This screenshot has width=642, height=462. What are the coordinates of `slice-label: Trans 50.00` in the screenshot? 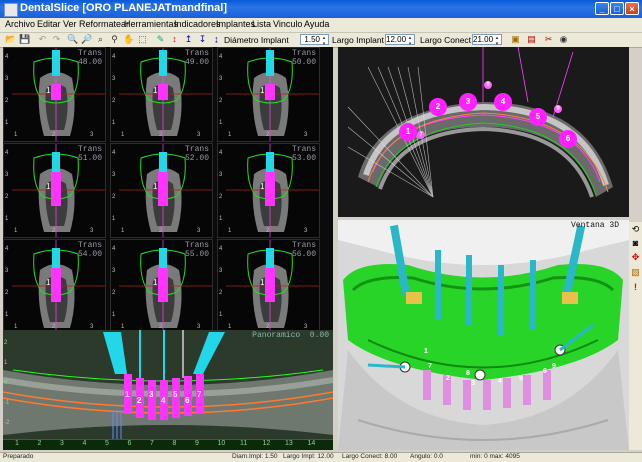 It's located at (304, 58).